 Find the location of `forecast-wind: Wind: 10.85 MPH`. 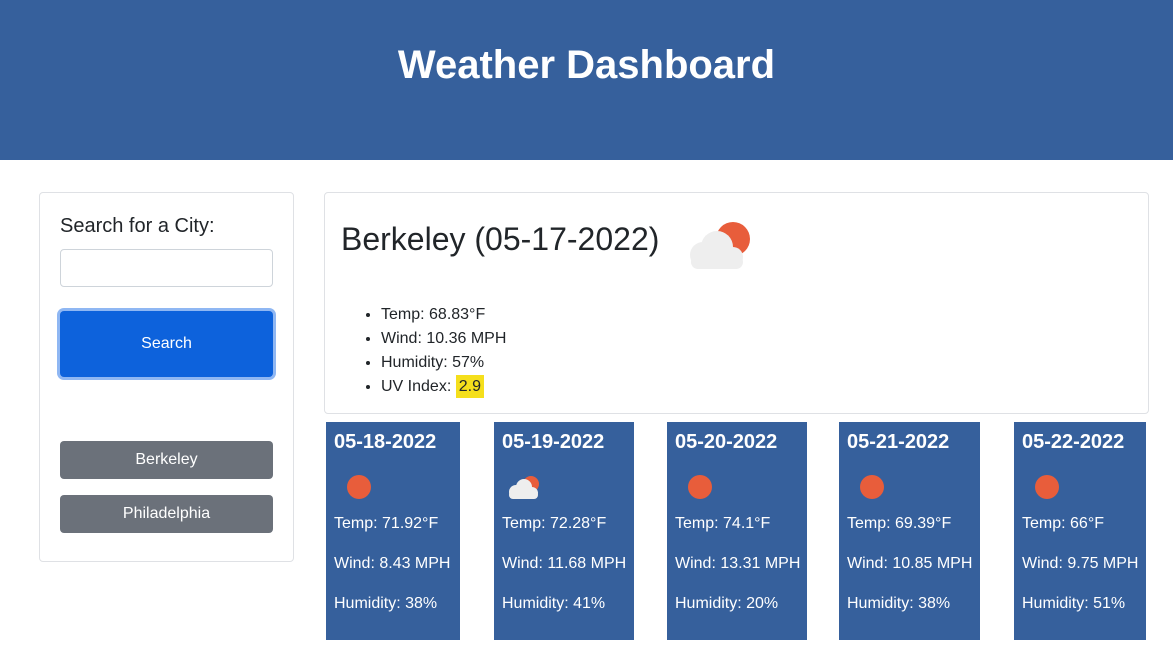

forecast-wind: Wind: 10.85 MPH is located at coordinates (910, 563).